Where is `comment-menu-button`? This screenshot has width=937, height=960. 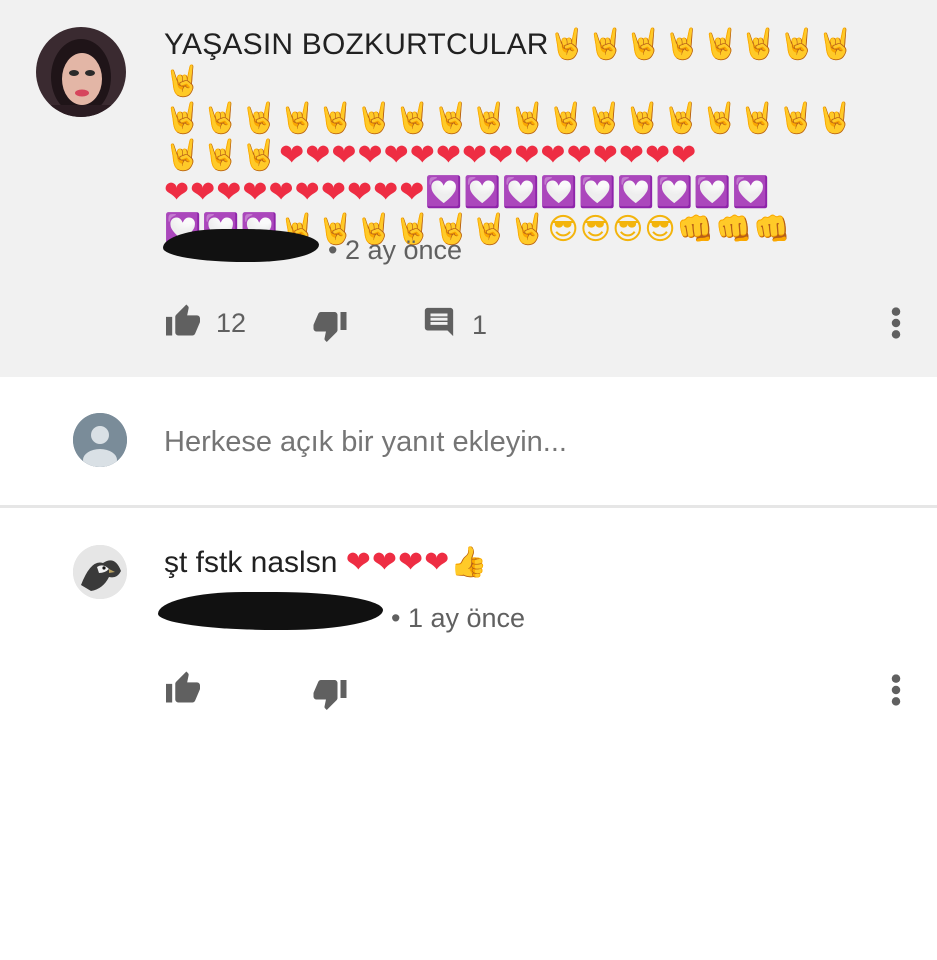 comment-menu-button is located at coordinates (896, 326).